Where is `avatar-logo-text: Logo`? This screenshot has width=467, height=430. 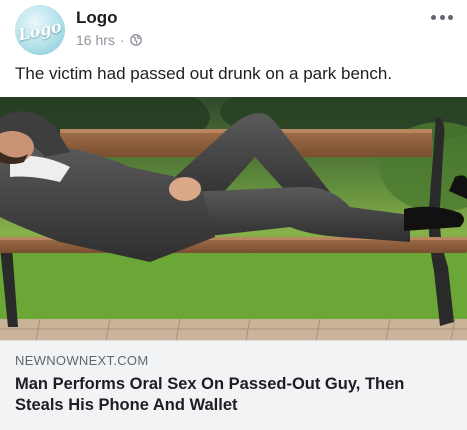 avatar-logo-text: Logo is located at coordinates (40, 30).